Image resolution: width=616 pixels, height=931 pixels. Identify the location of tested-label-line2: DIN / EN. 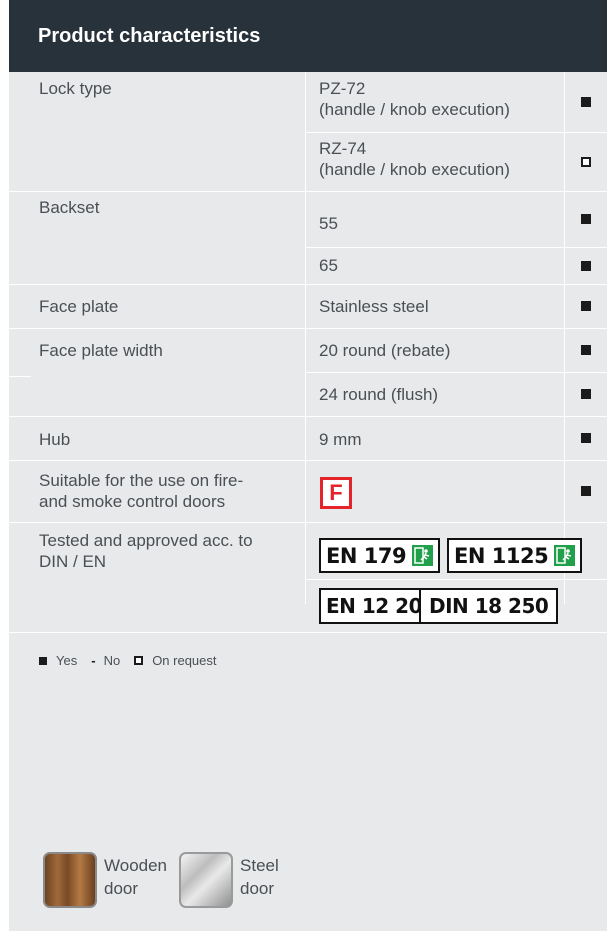
(73, 561).